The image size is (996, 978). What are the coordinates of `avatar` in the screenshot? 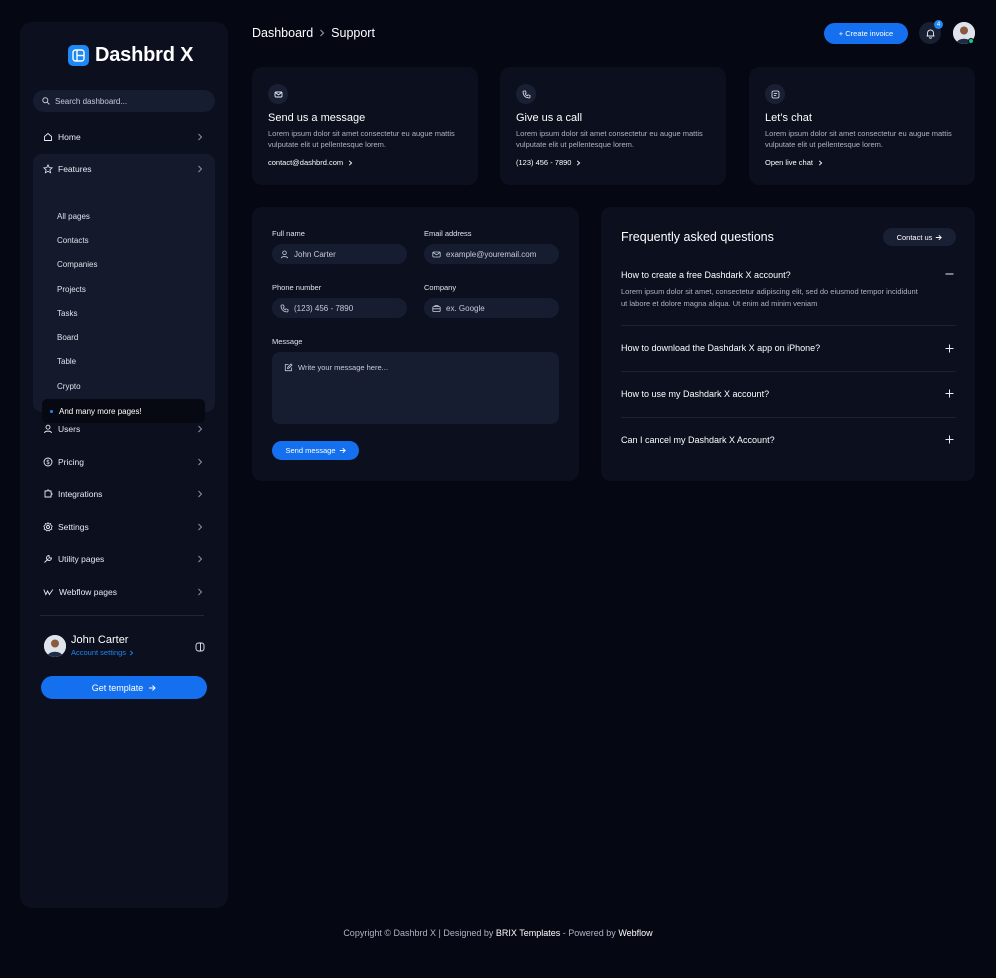 It's located at (55, 645).